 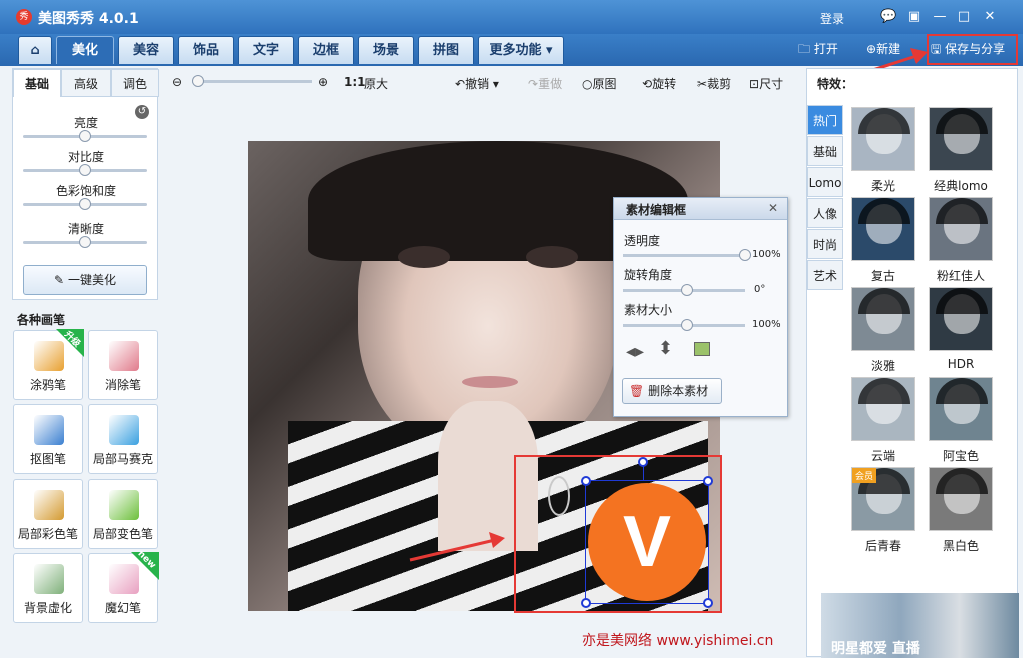 I want to click on mosaic-pen-button: 局部马赛克, so click(x=123, y=439).